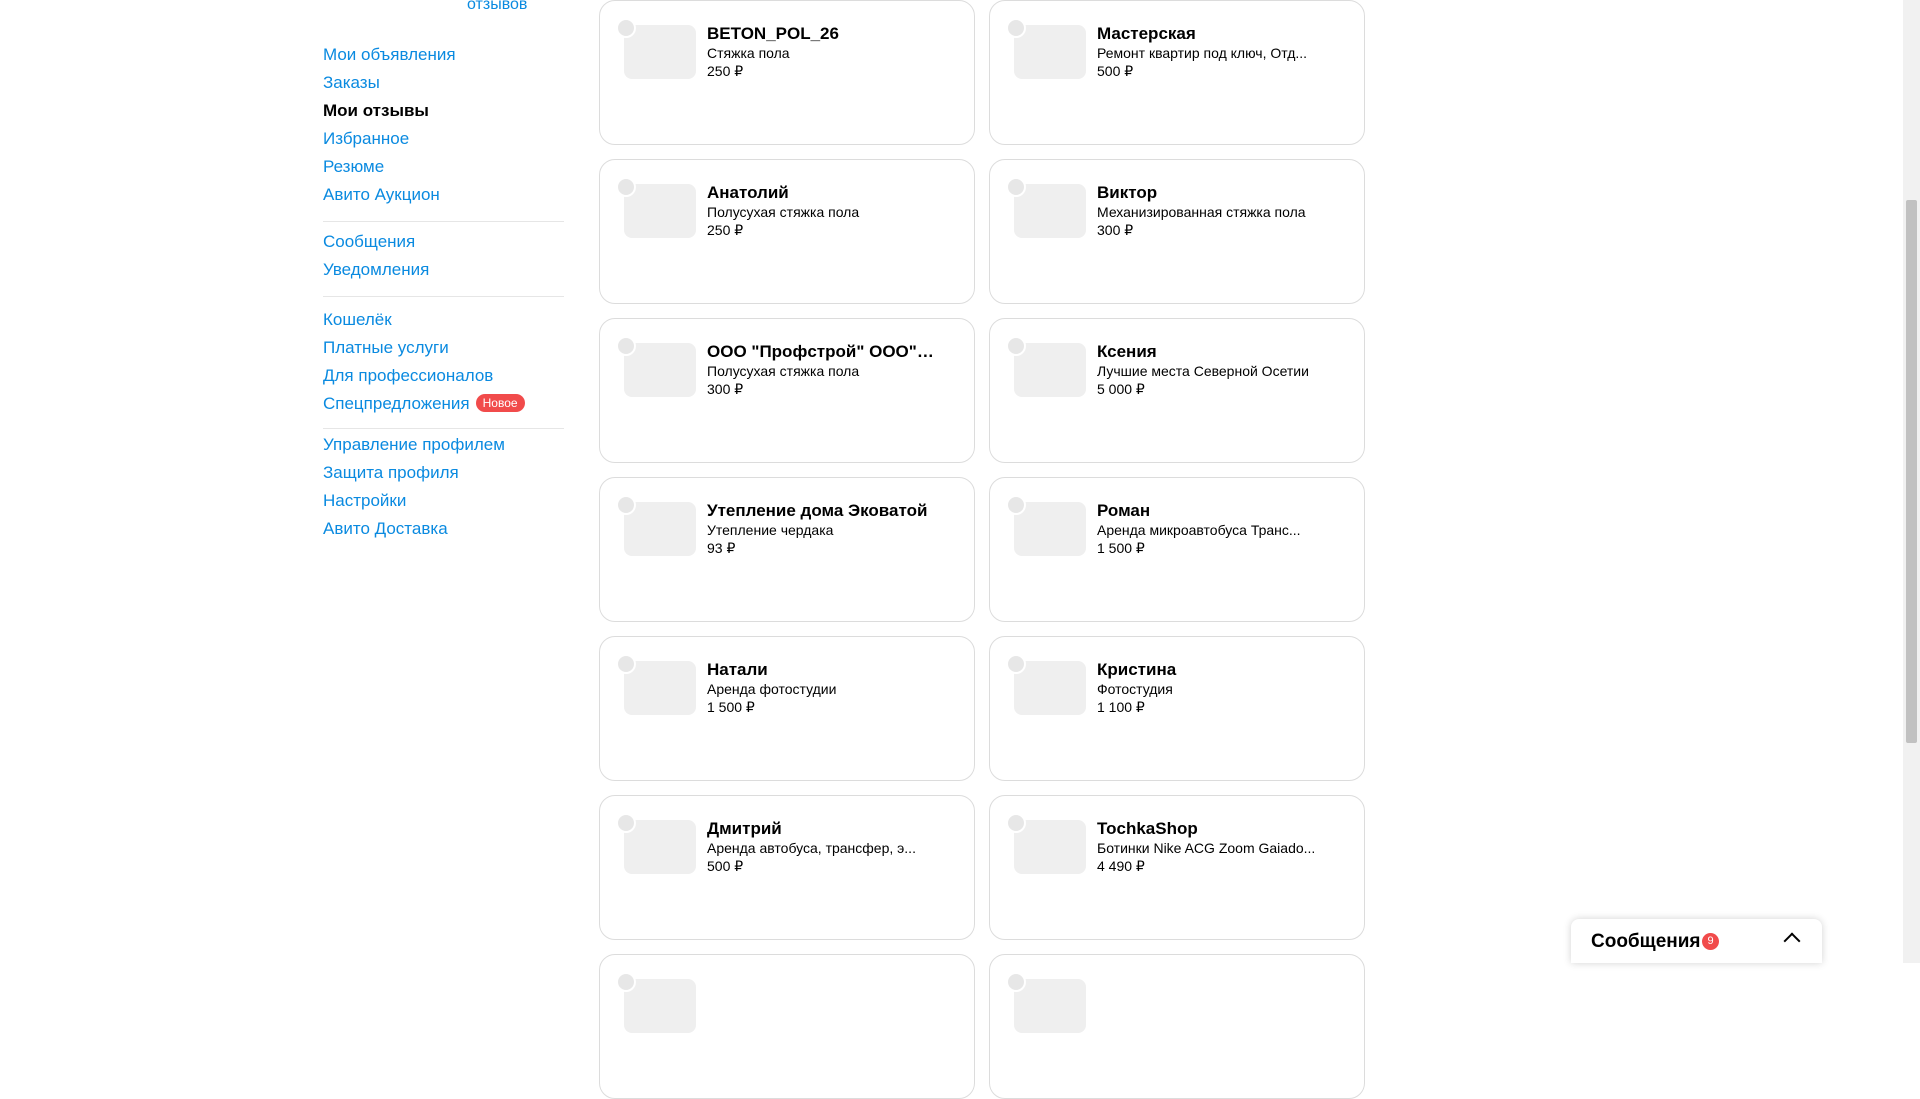  I want to click on card-subtitle: Утепление чердака, so click(770, 530).